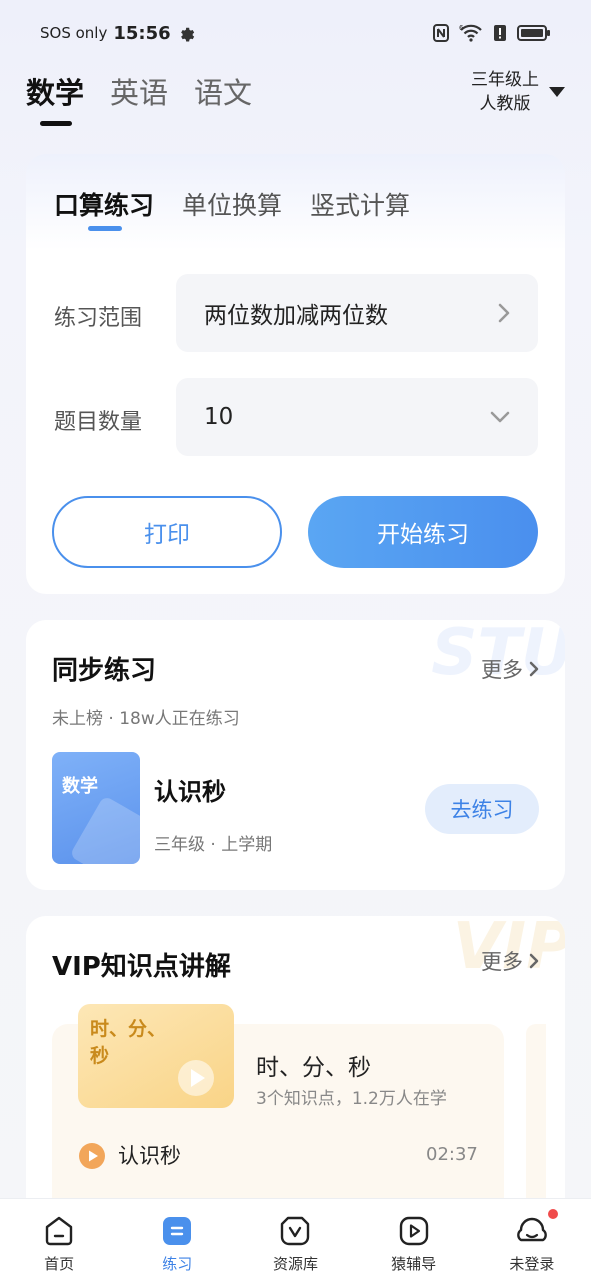 The image size is (591, 1280). What do you see at coordinates (500, 417) in the screenshot?
I see `chevron-down-icon` at bounding box center [500, 417].